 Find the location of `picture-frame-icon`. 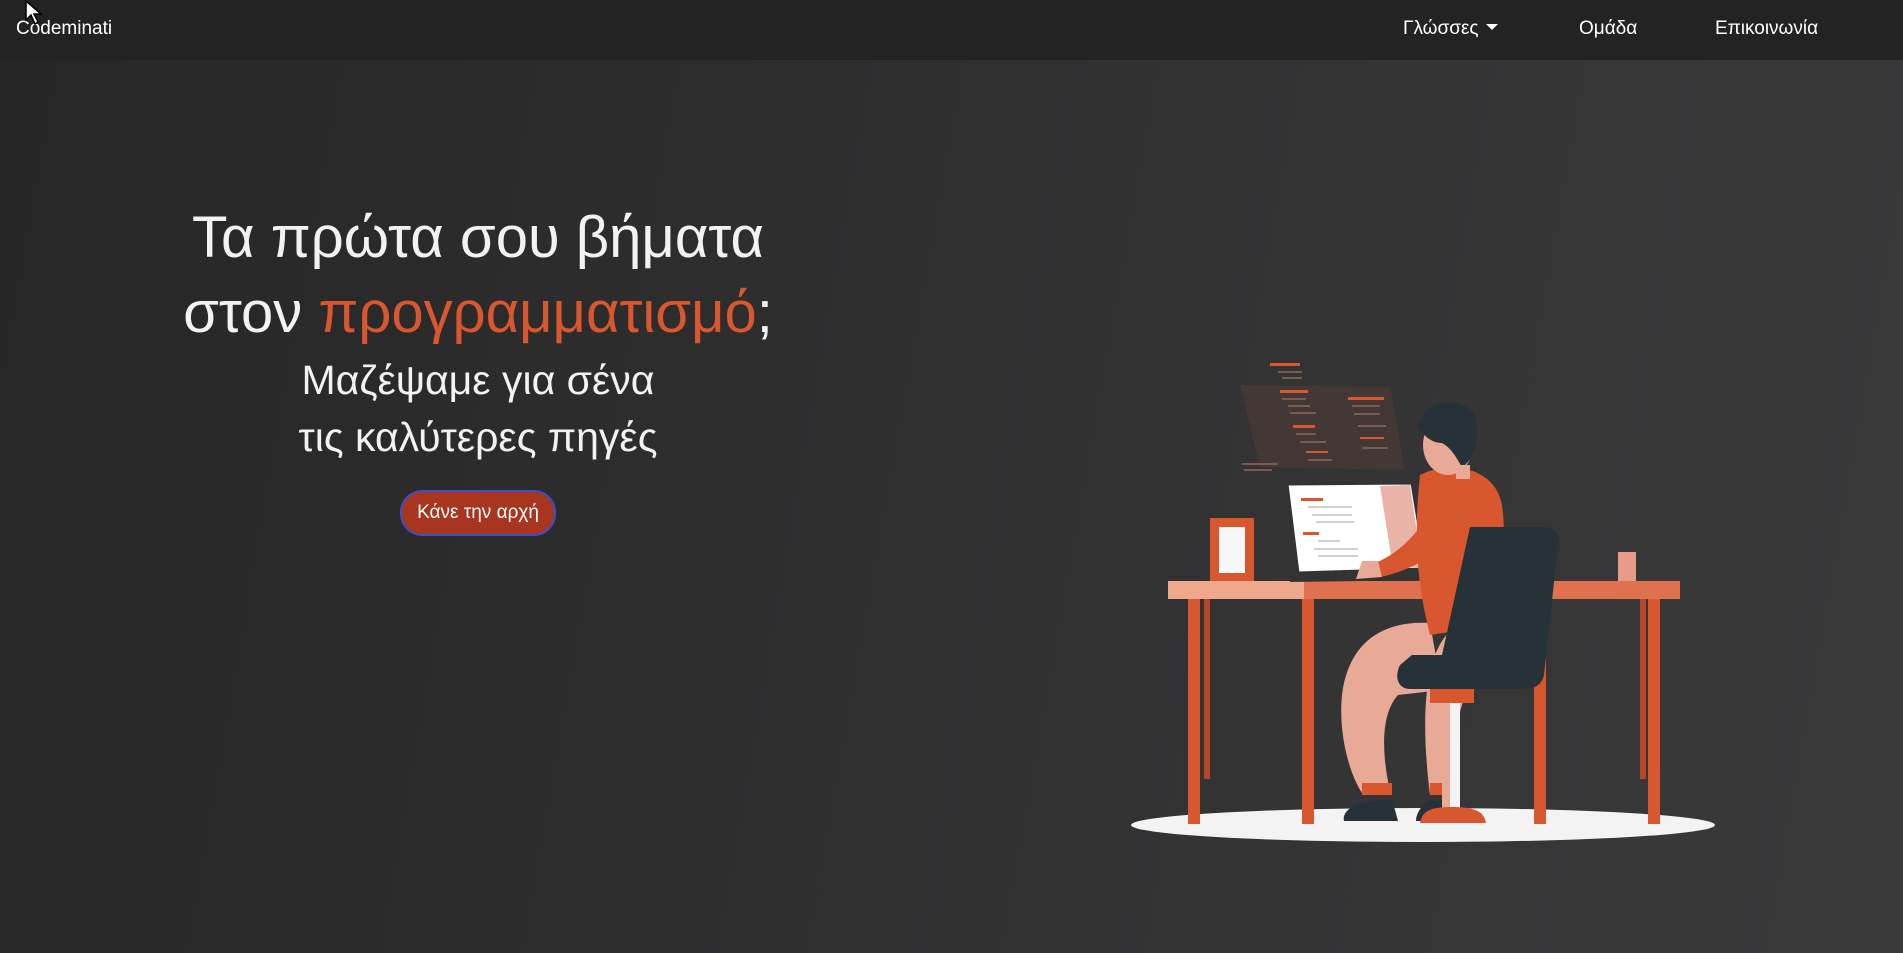

picture-frame-icon is located at coordinates (1232, 549).